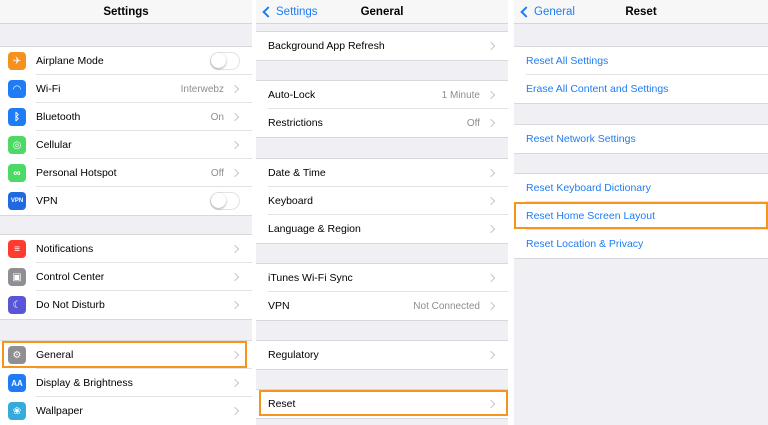  Describe the element at coordinates (382, 229) in the screenshot. I see `row-language-and-region: Language & Region` at that location.